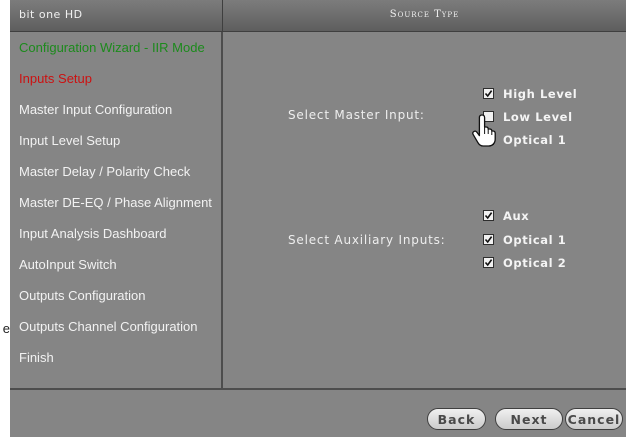 This screenshot has height=437, width=626. What do you see at coordinates (594, 419) in the screenshot?
I see `cancel-button: Cancel` at bounding box center [594, 419].